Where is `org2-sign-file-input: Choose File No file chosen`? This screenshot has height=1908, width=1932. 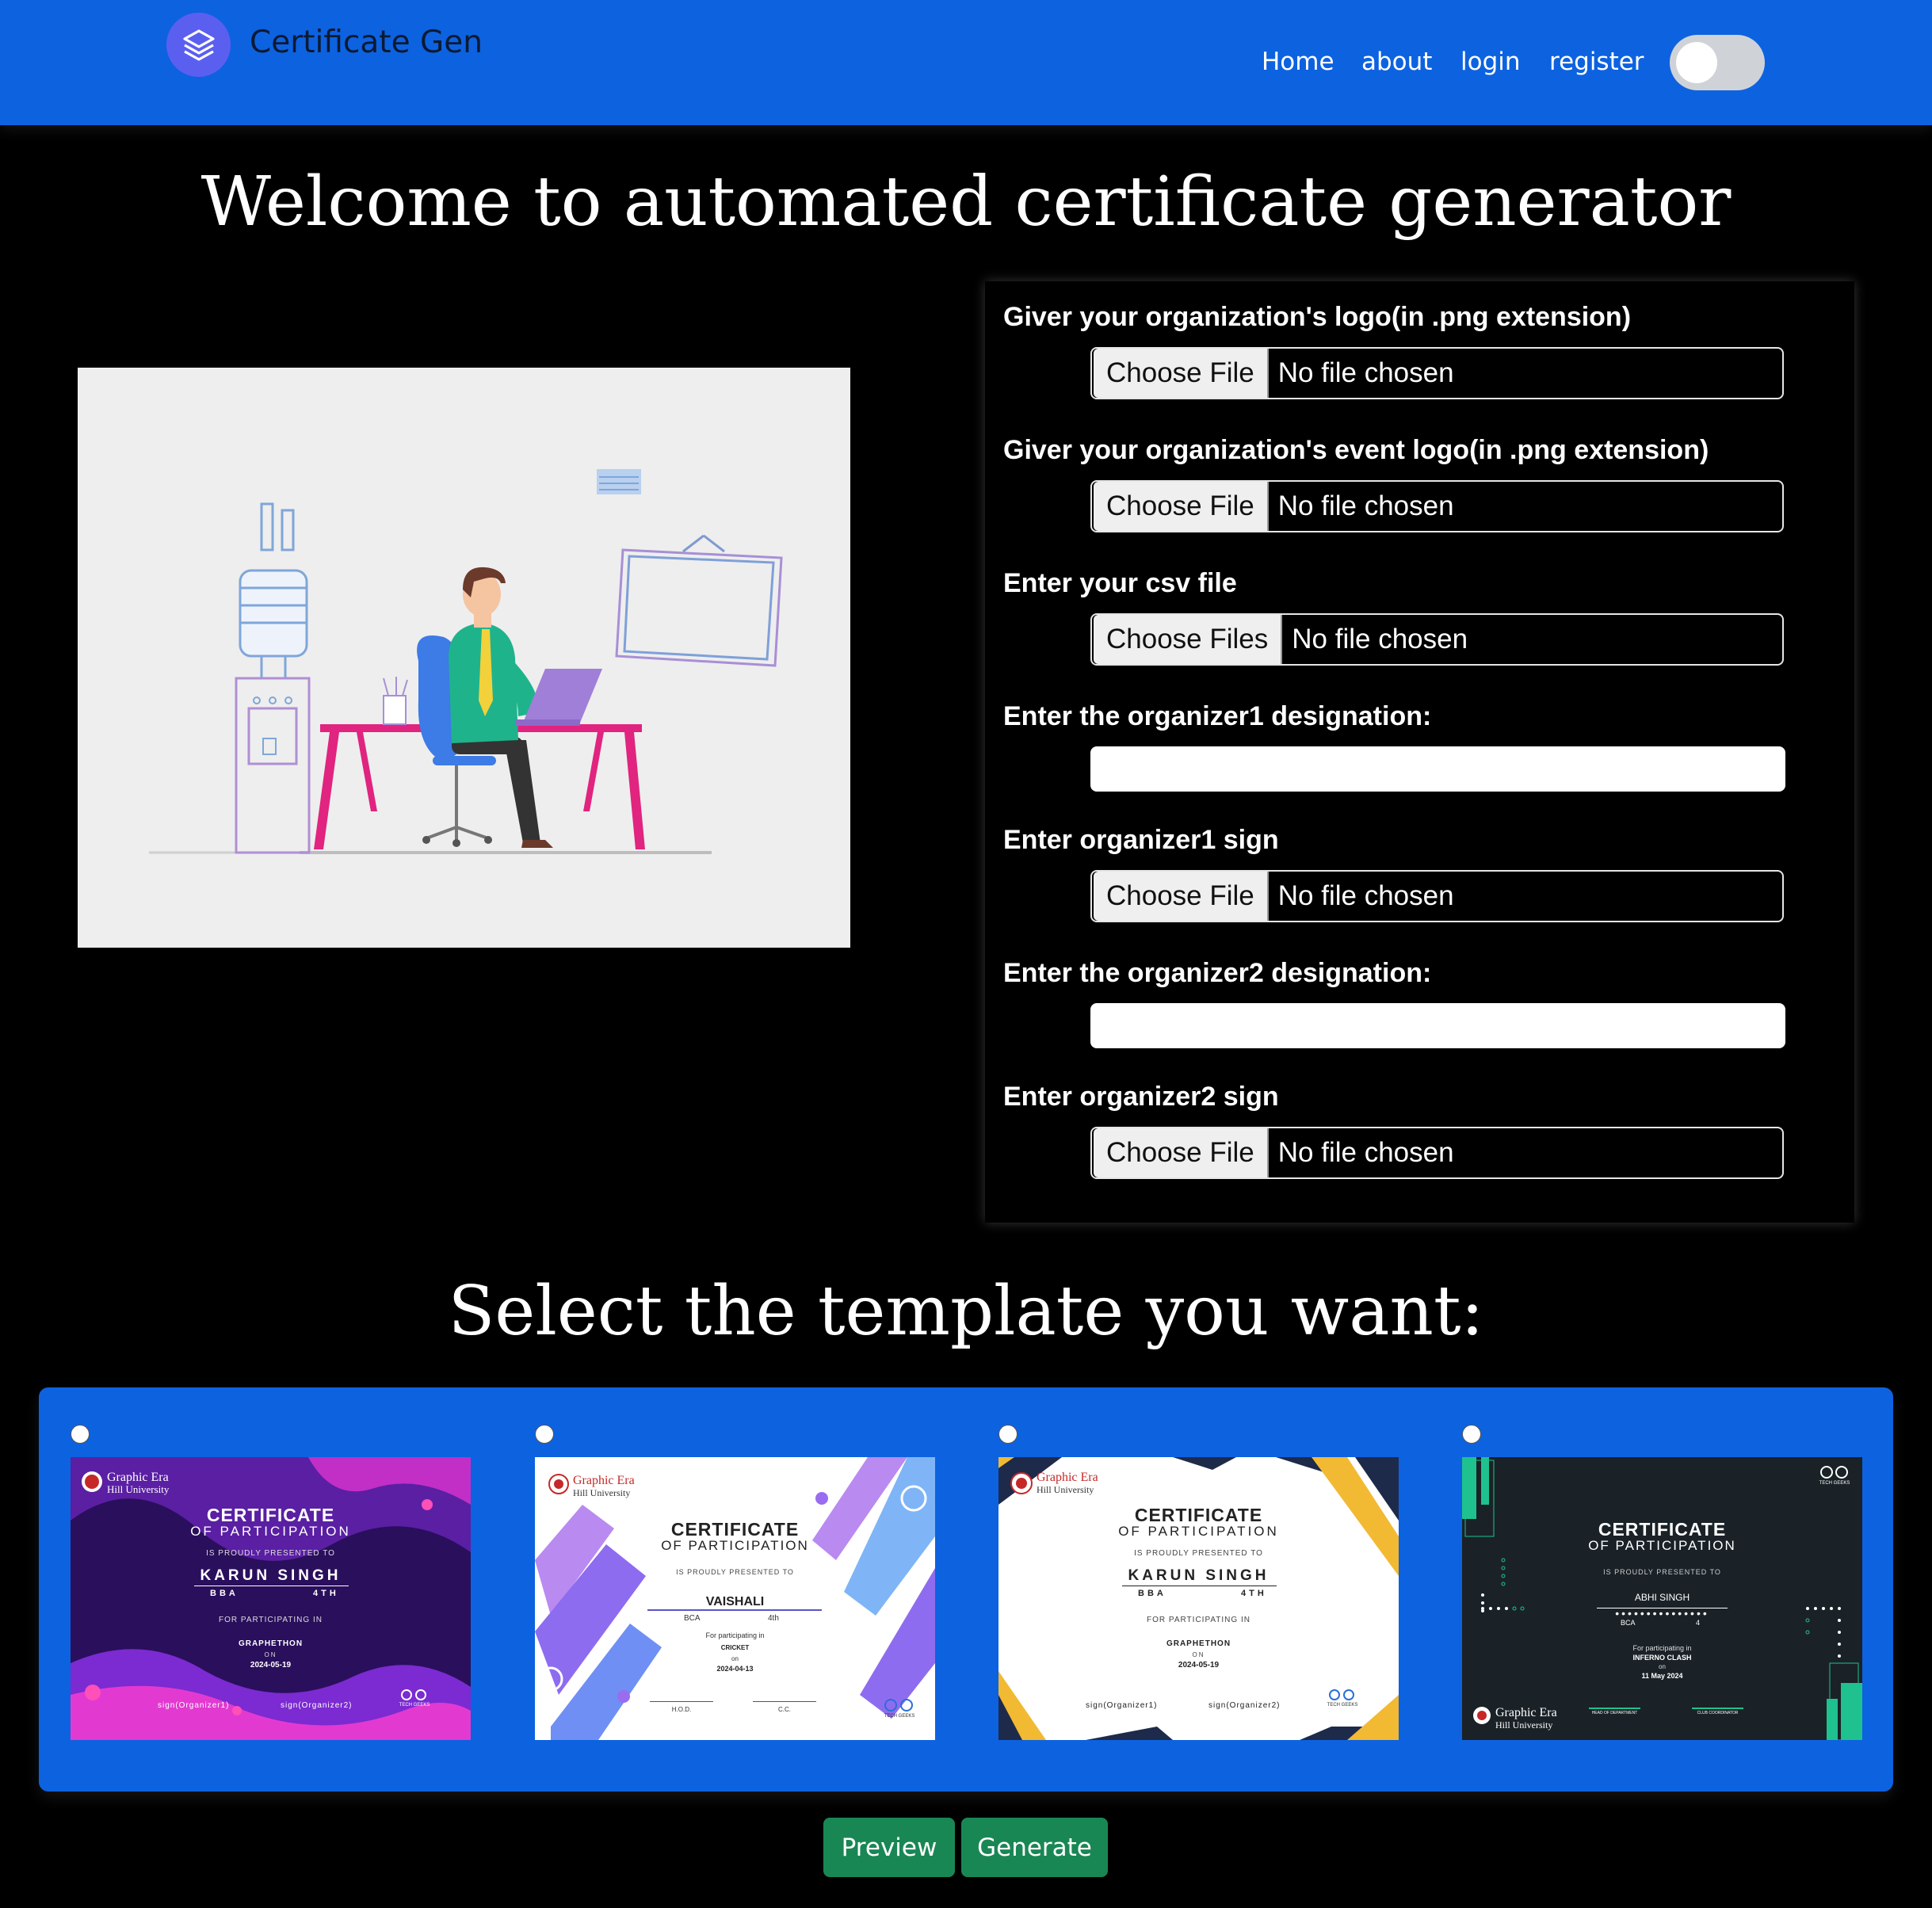
org2-sign-file-input: Choose File No file chosen is located at coordinates (1437, 1153).